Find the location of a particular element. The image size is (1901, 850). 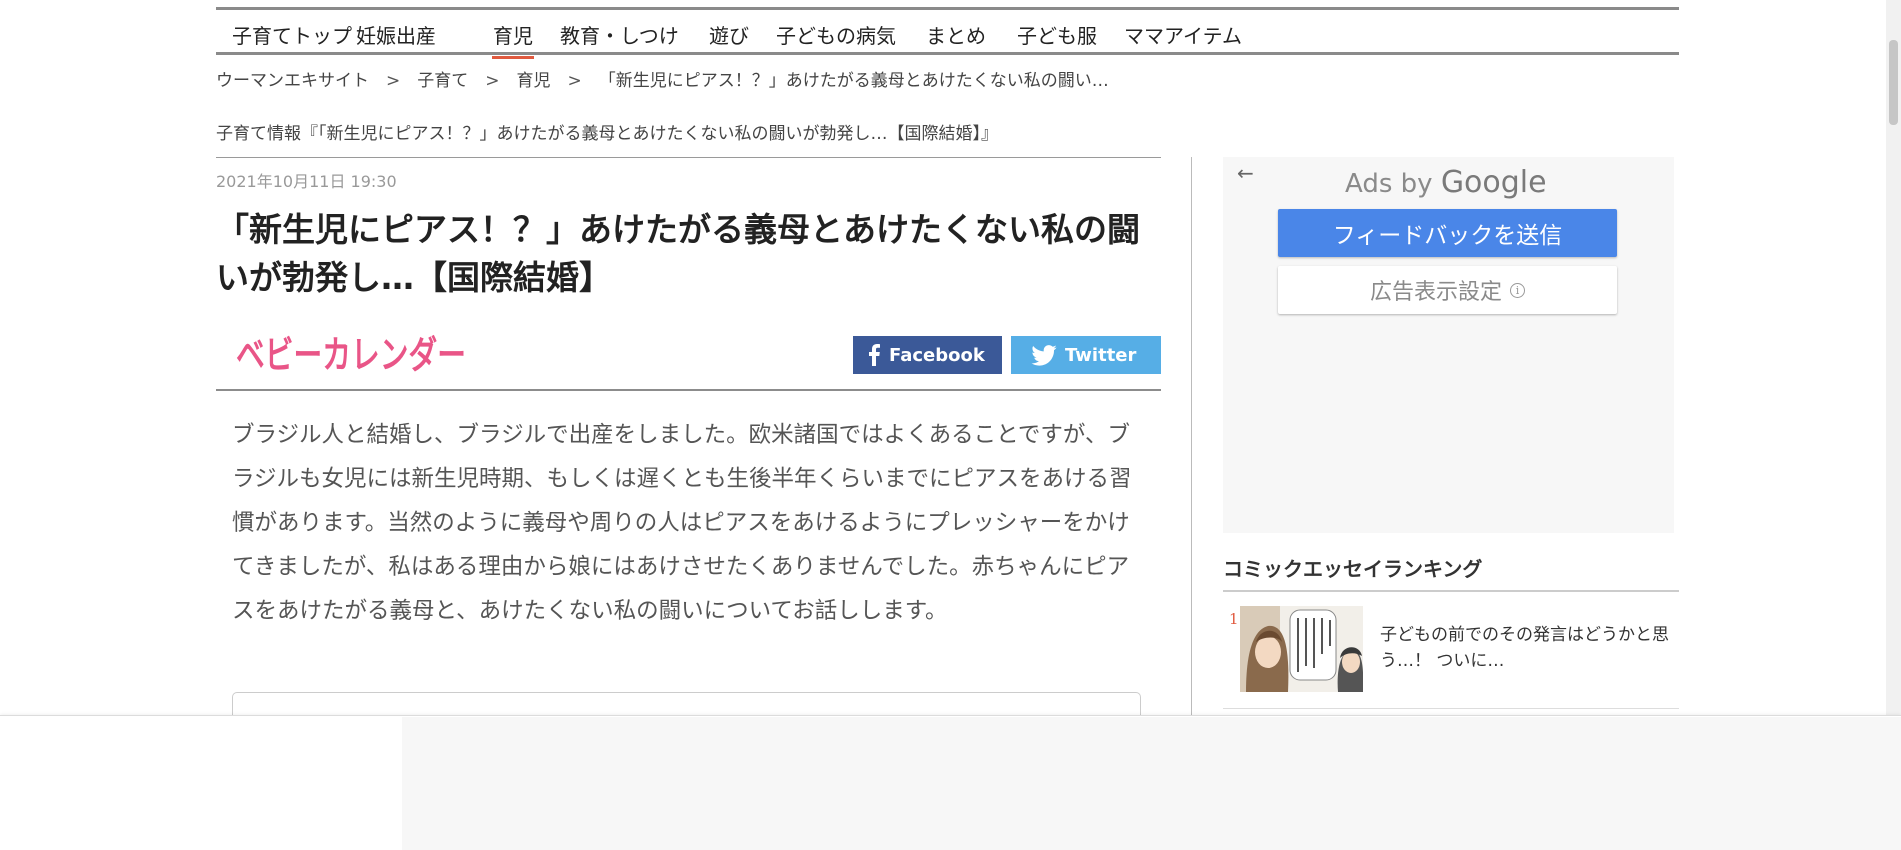

column-divider is located at coordinates (1191, 437).